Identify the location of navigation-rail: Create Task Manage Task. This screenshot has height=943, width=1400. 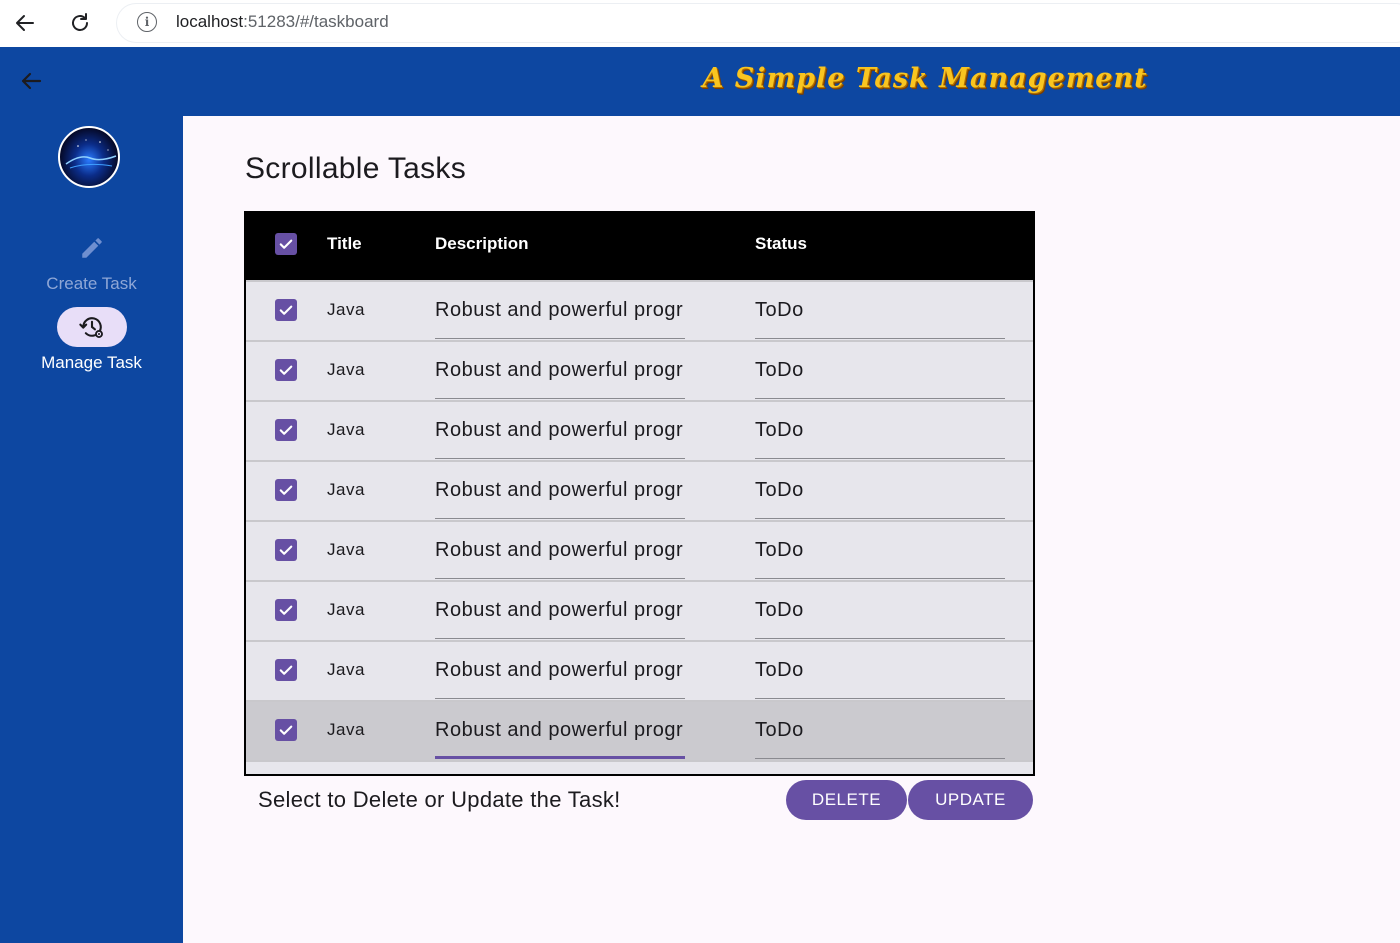
(91, 529).